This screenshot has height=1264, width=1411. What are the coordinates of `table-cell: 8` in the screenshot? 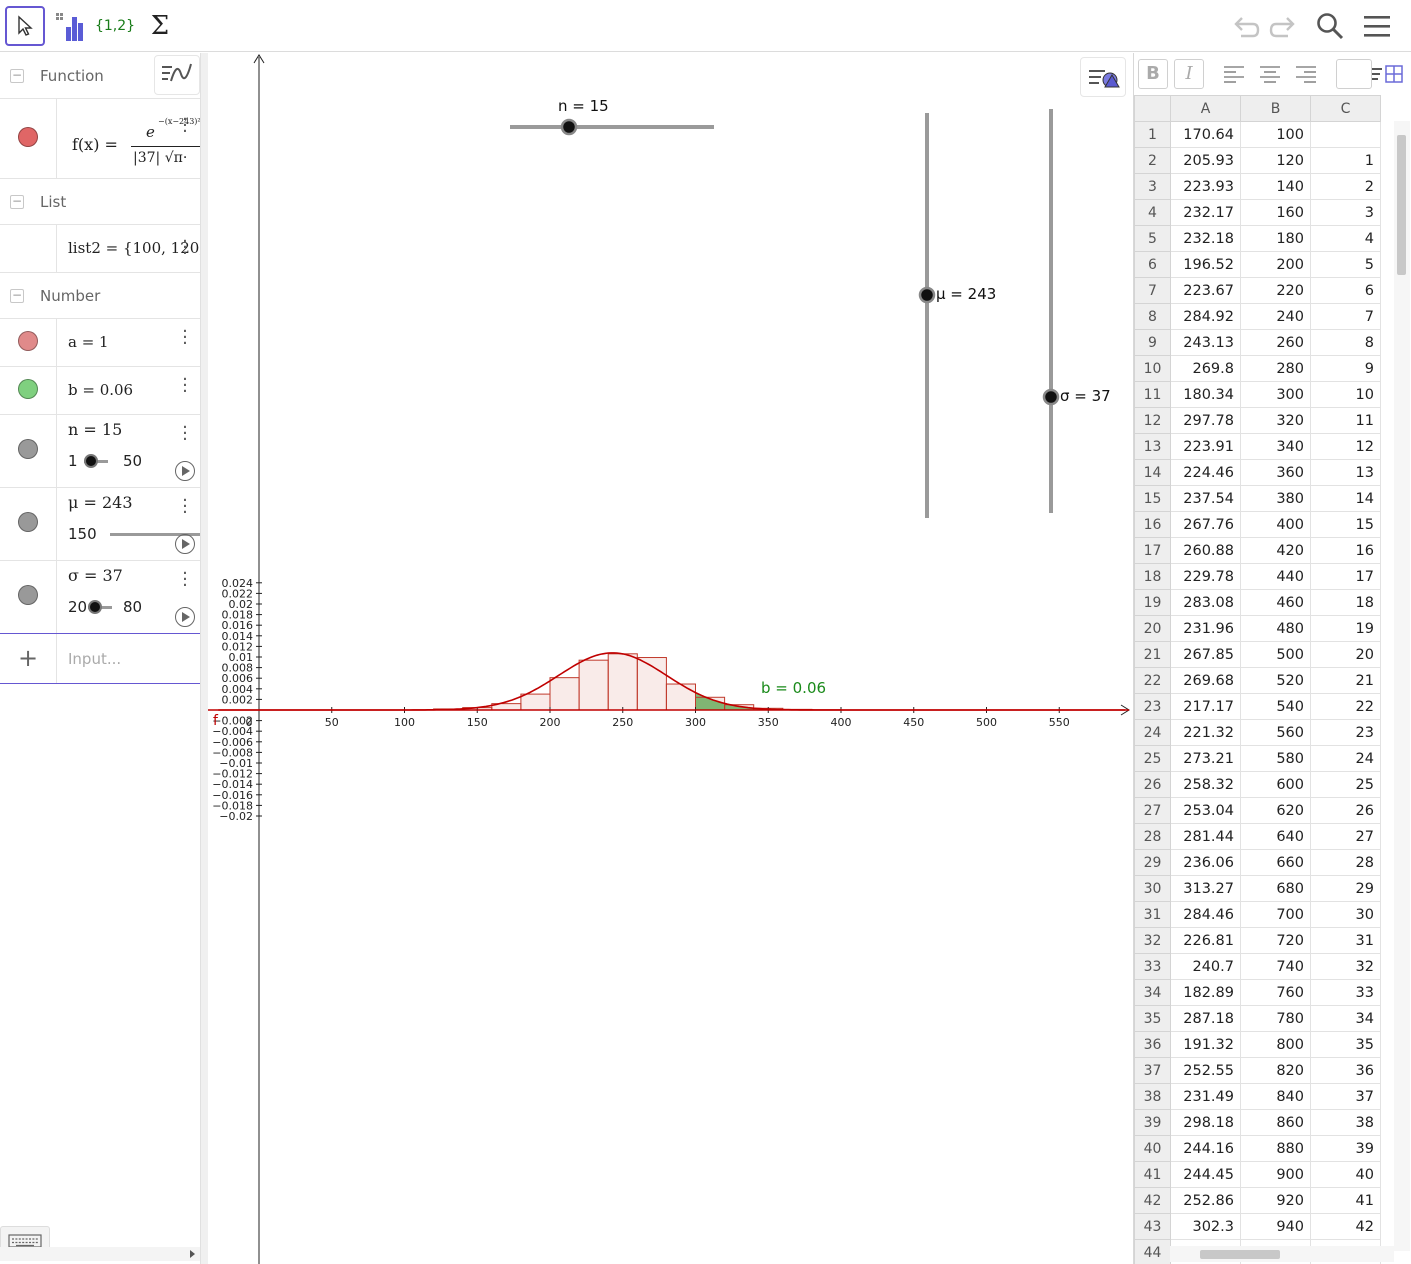 It's located at (1345, 342).